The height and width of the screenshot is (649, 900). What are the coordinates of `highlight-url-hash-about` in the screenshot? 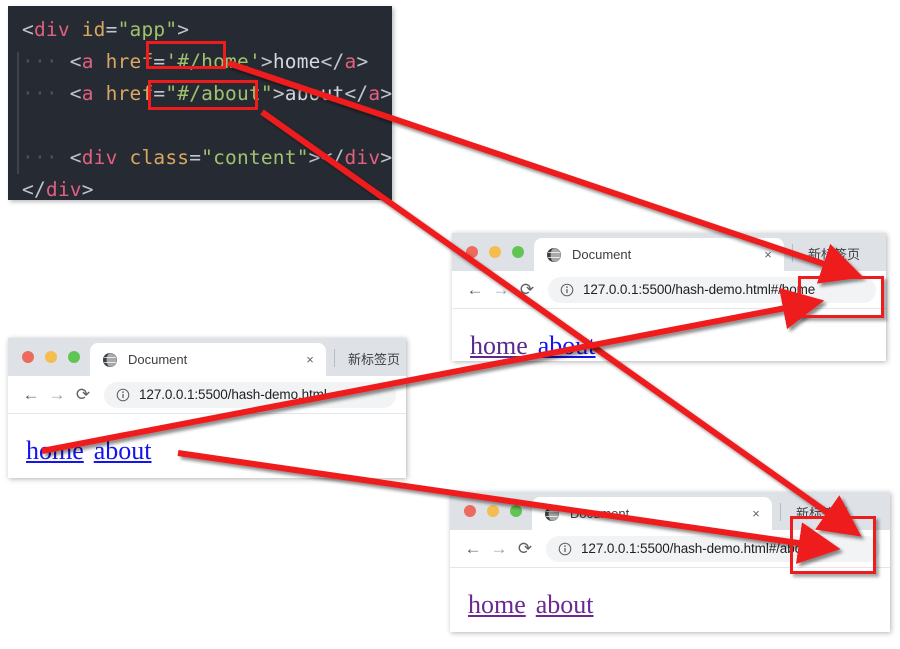 It's located at (833, 545).